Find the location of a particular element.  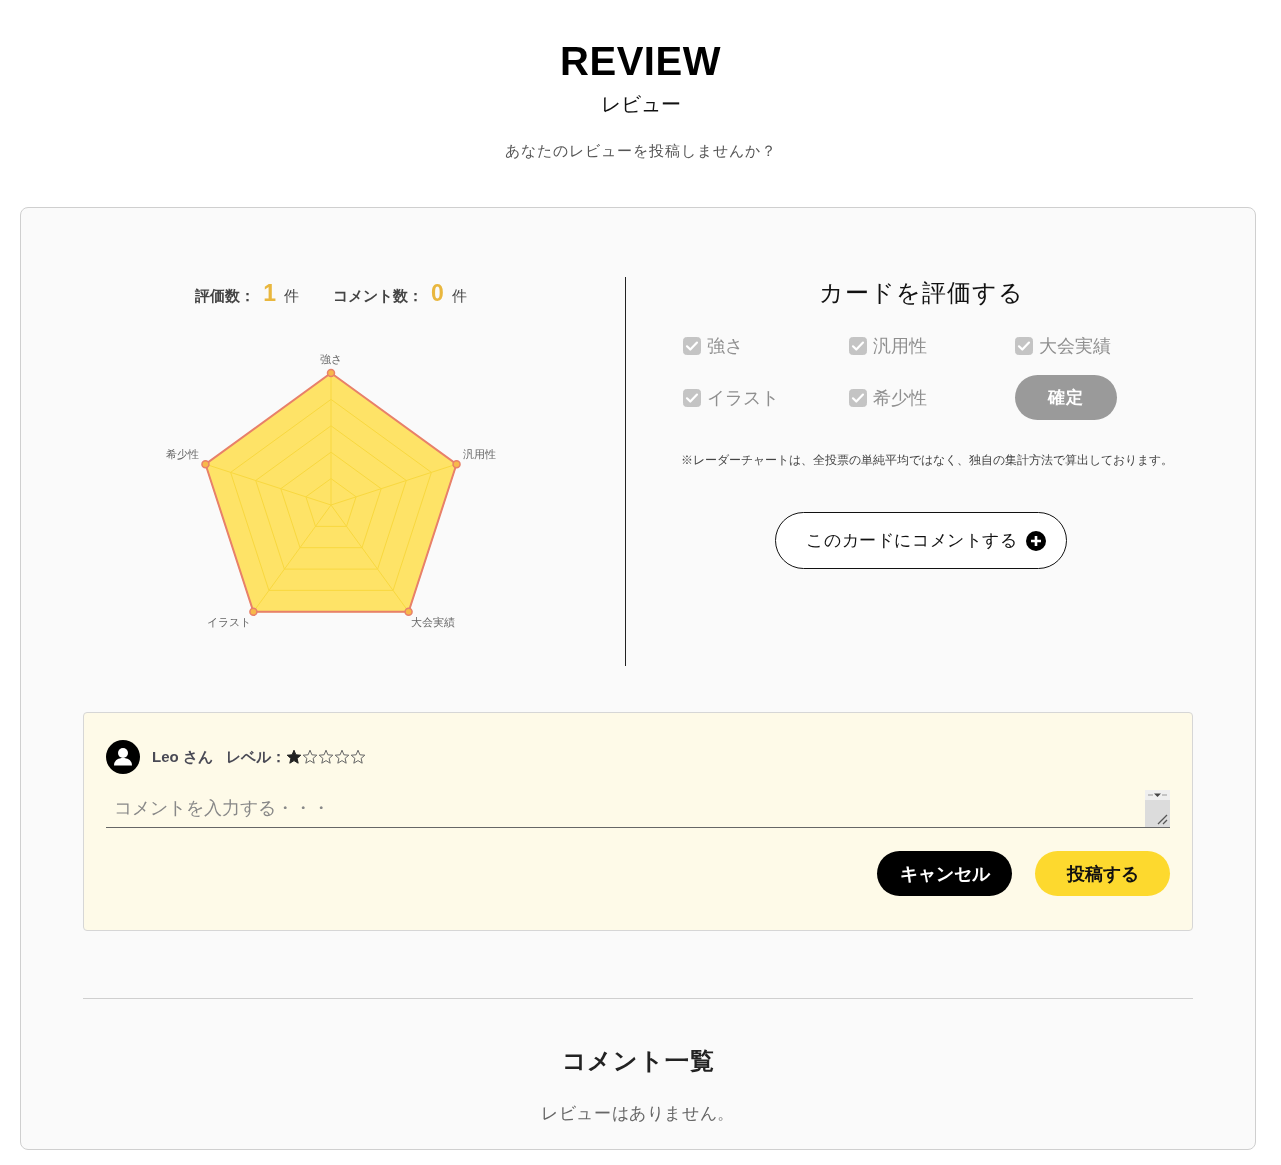

stat-label: コメント数： is located at coordinates (378, 296).